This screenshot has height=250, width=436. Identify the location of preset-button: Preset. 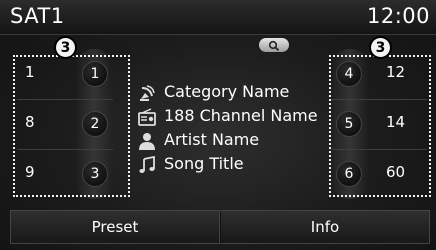
(115, 227).